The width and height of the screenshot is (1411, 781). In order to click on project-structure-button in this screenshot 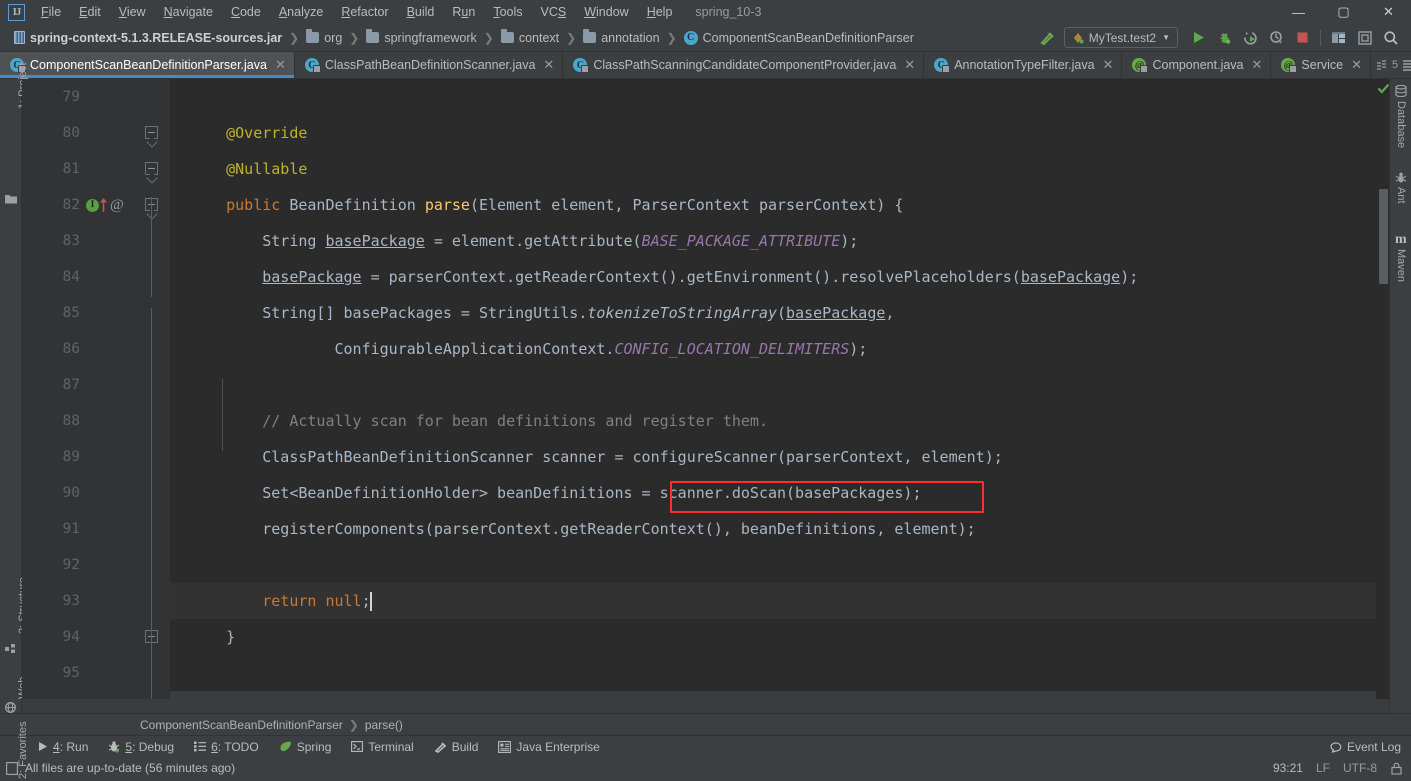, I will do `click(1339, 38)`.